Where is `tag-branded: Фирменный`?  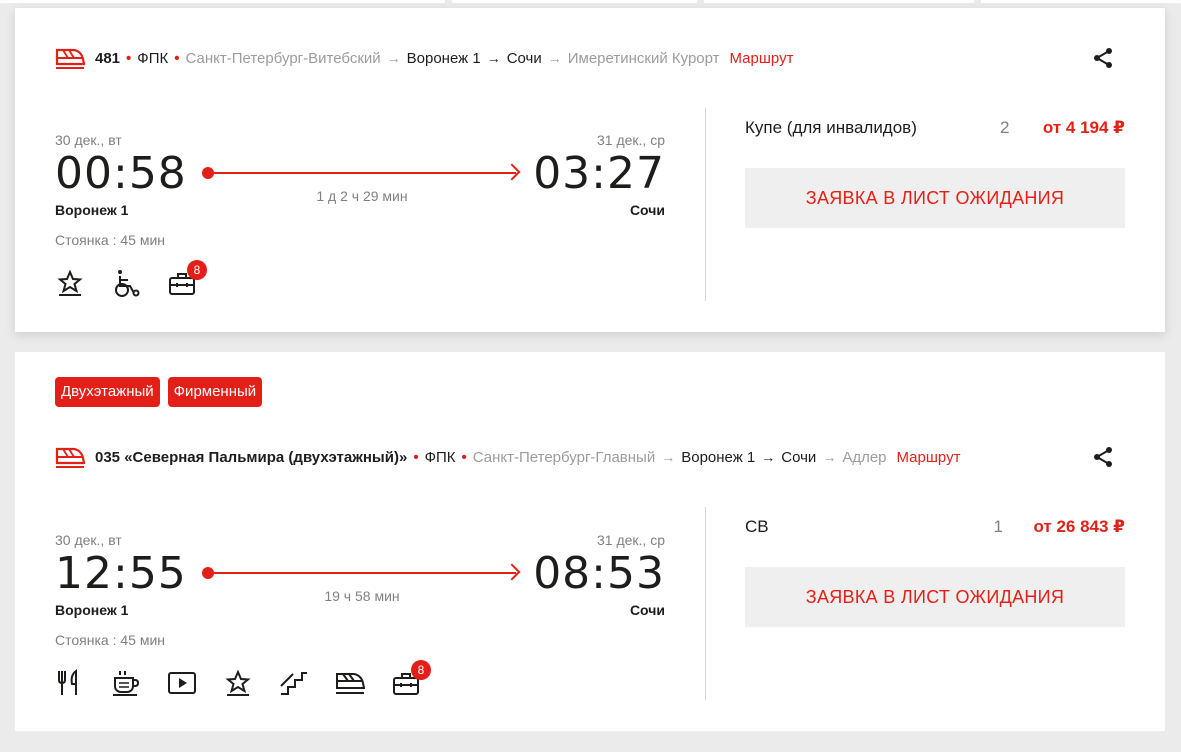 tag-branded: Фирменный is located at coordinates (215, 392).